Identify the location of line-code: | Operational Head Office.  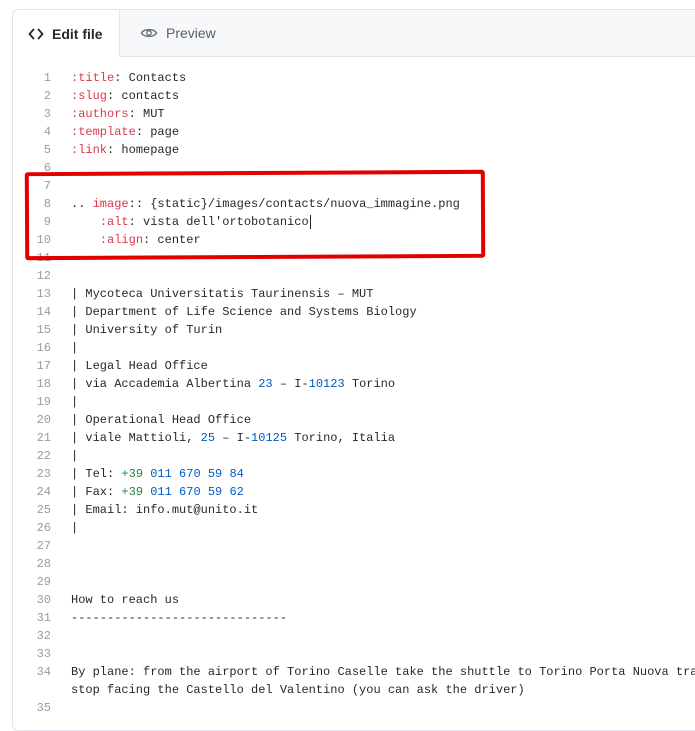
(161, 420).